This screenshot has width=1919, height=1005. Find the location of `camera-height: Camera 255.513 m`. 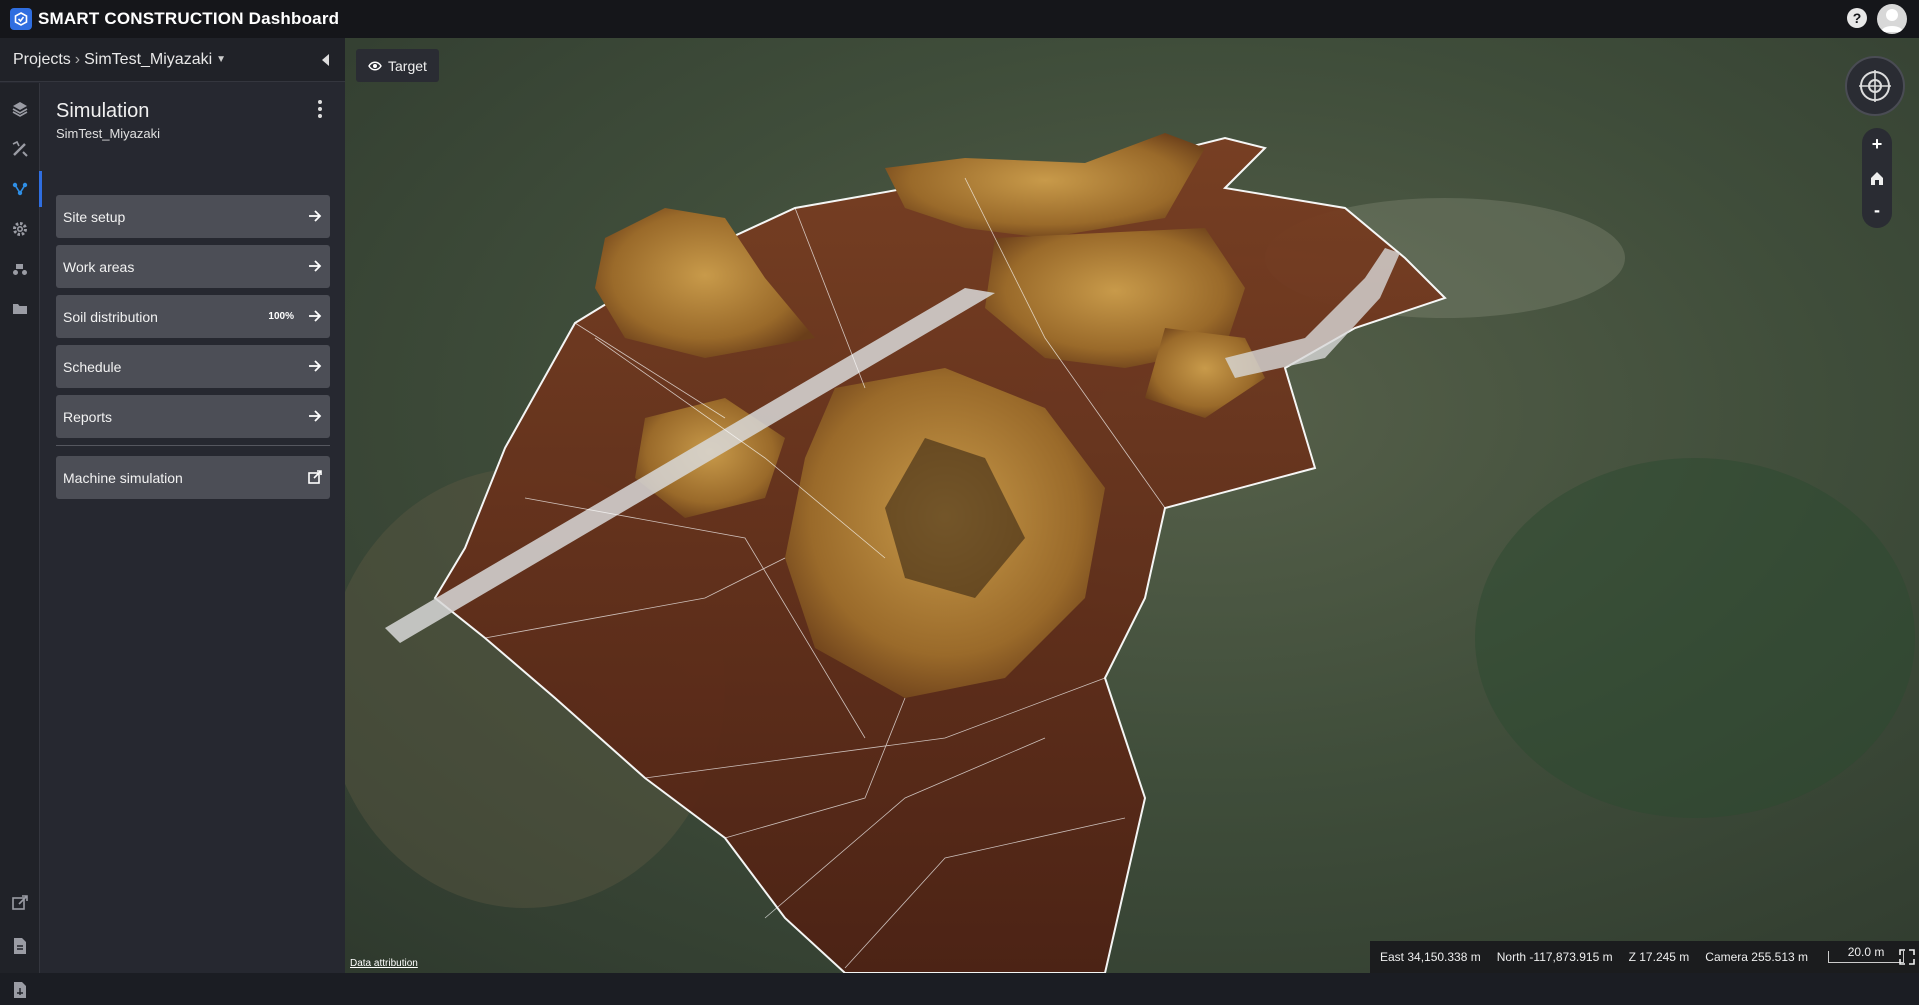

camera-height: Camera 255.513 m is located at coordinates (1757, 957).